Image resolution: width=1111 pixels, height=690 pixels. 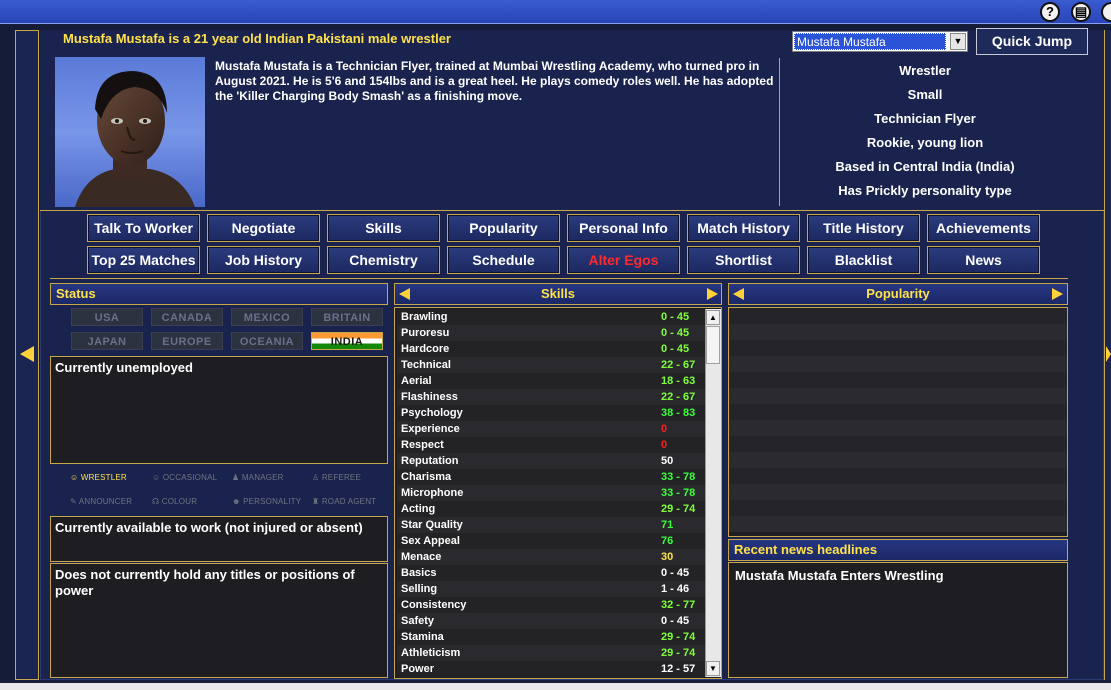 What do you see at coordinates (713, 493) in the screenshot?
I see `skills-scrollbar` at bounding box center [713, 493].